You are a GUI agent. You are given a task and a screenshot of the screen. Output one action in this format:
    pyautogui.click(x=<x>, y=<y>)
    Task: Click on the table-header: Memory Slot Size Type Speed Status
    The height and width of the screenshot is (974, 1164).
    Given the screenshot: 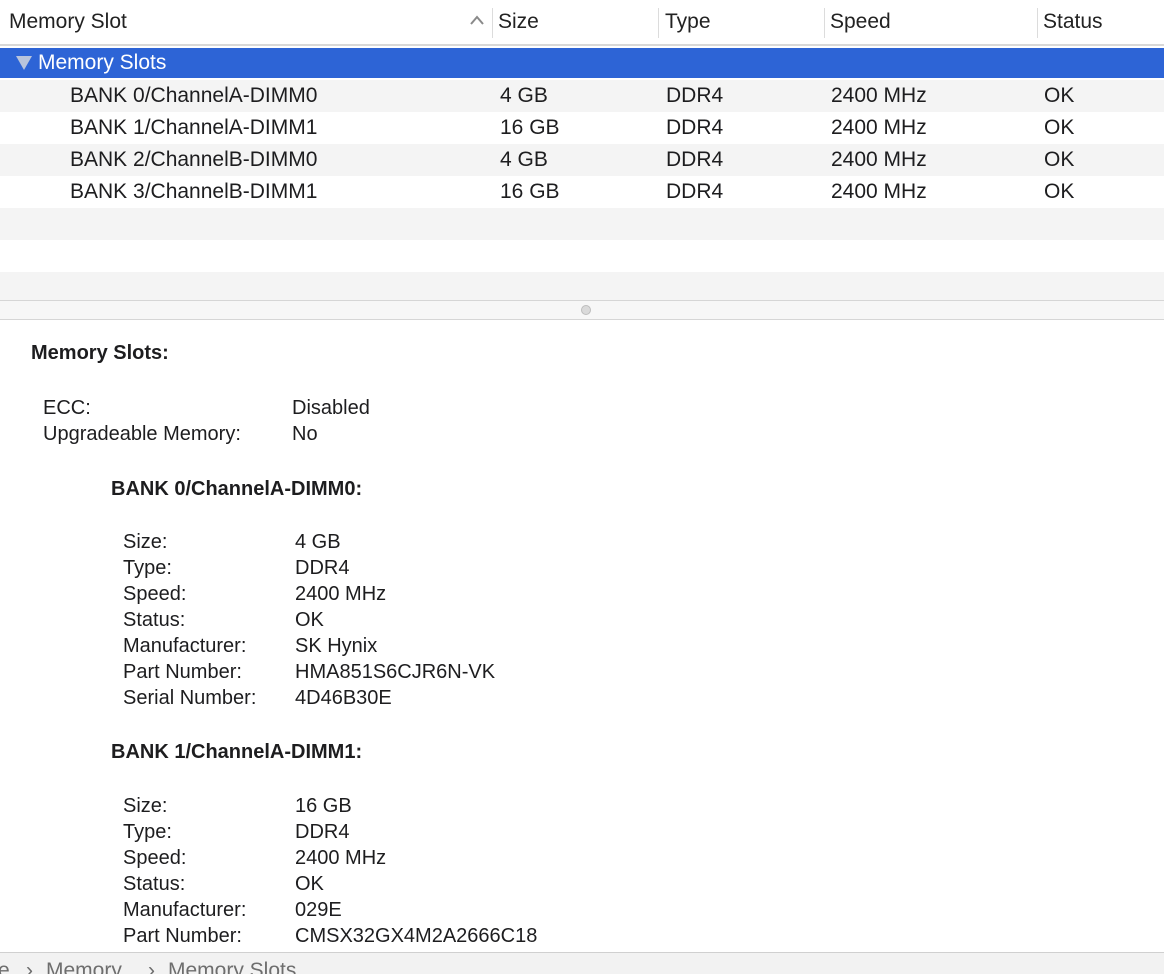 What is the action you would take?
    pyautogui.click(x=582, y=23)
    